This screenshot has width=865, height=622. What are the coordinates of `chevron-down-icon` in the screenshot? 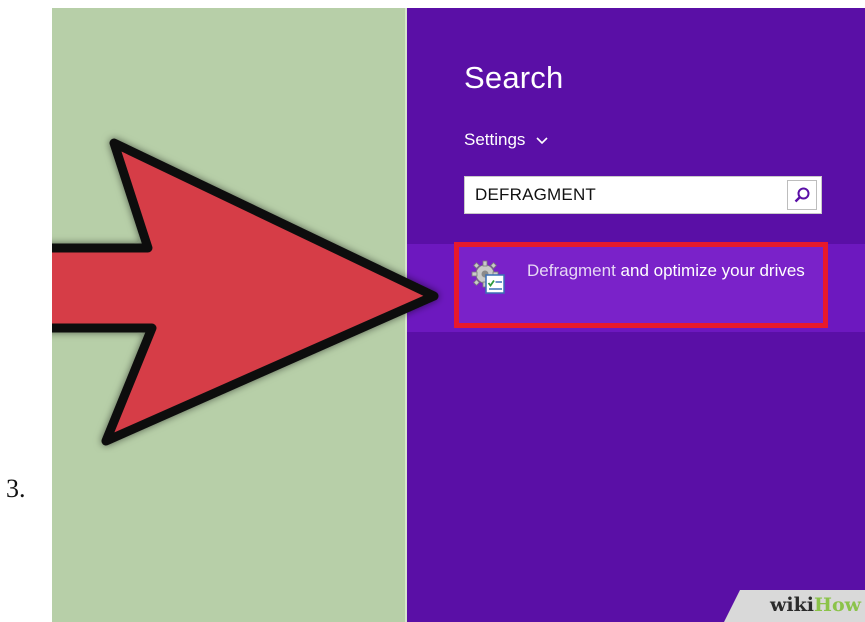 It's located at (542, 141).